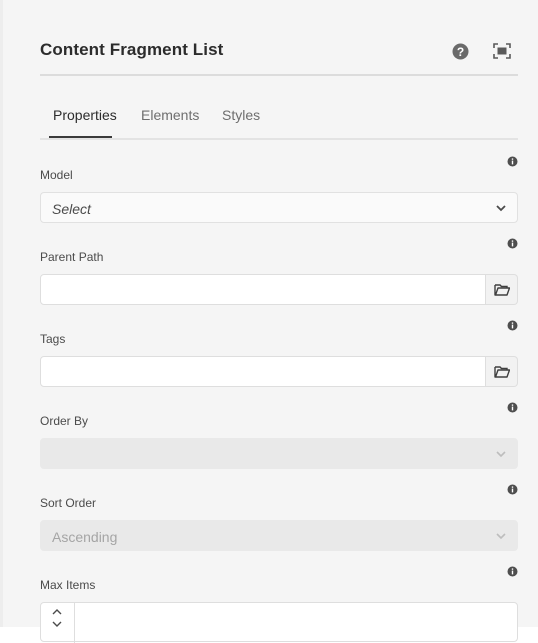 Image resolution: width=538 pixels, height=643 pixels. Describe the element at coordinates (170, 115) in the screenshot. I see `tab-elements: Elements` at that location.